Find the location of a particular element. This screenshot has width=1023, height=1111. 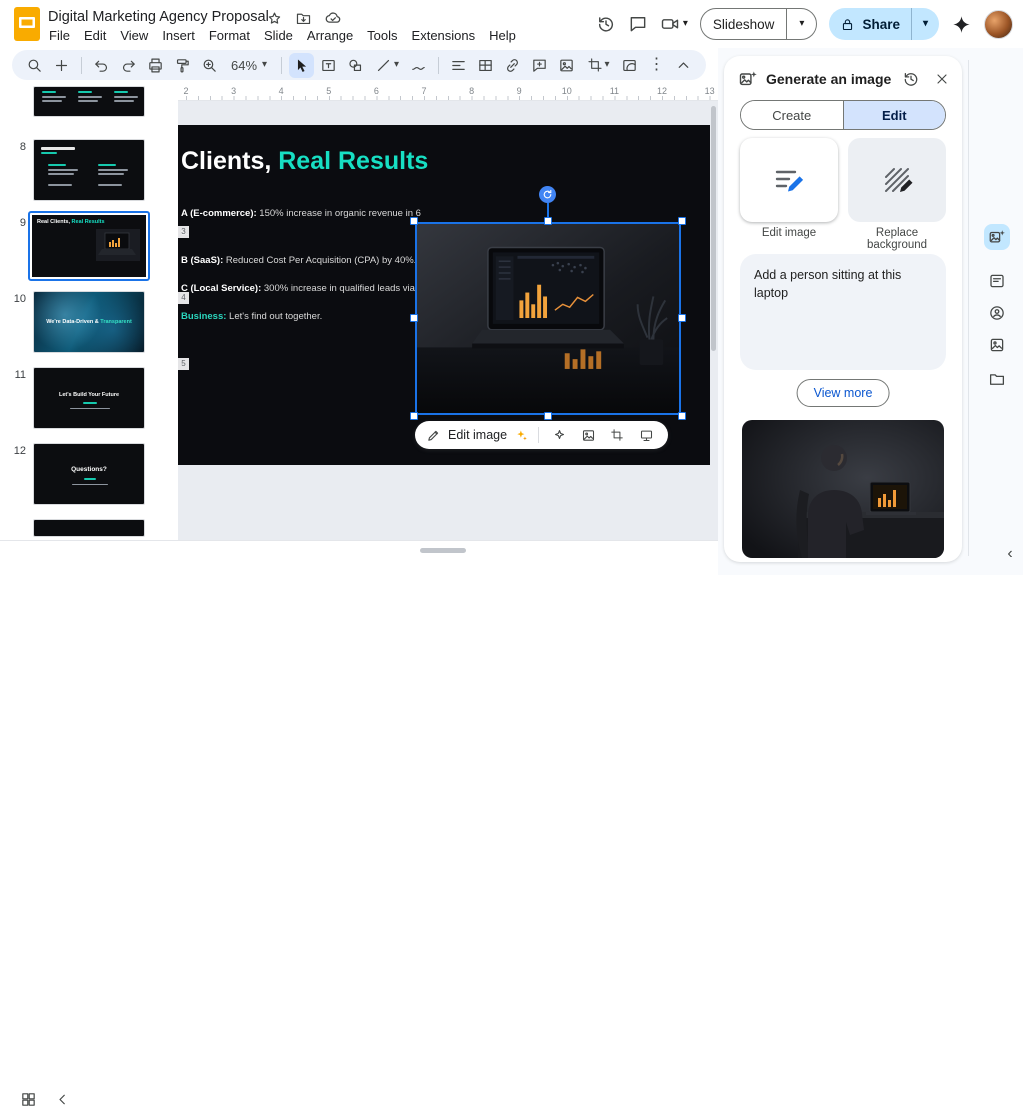

insert-link-button is located at coordinates (512, 65).